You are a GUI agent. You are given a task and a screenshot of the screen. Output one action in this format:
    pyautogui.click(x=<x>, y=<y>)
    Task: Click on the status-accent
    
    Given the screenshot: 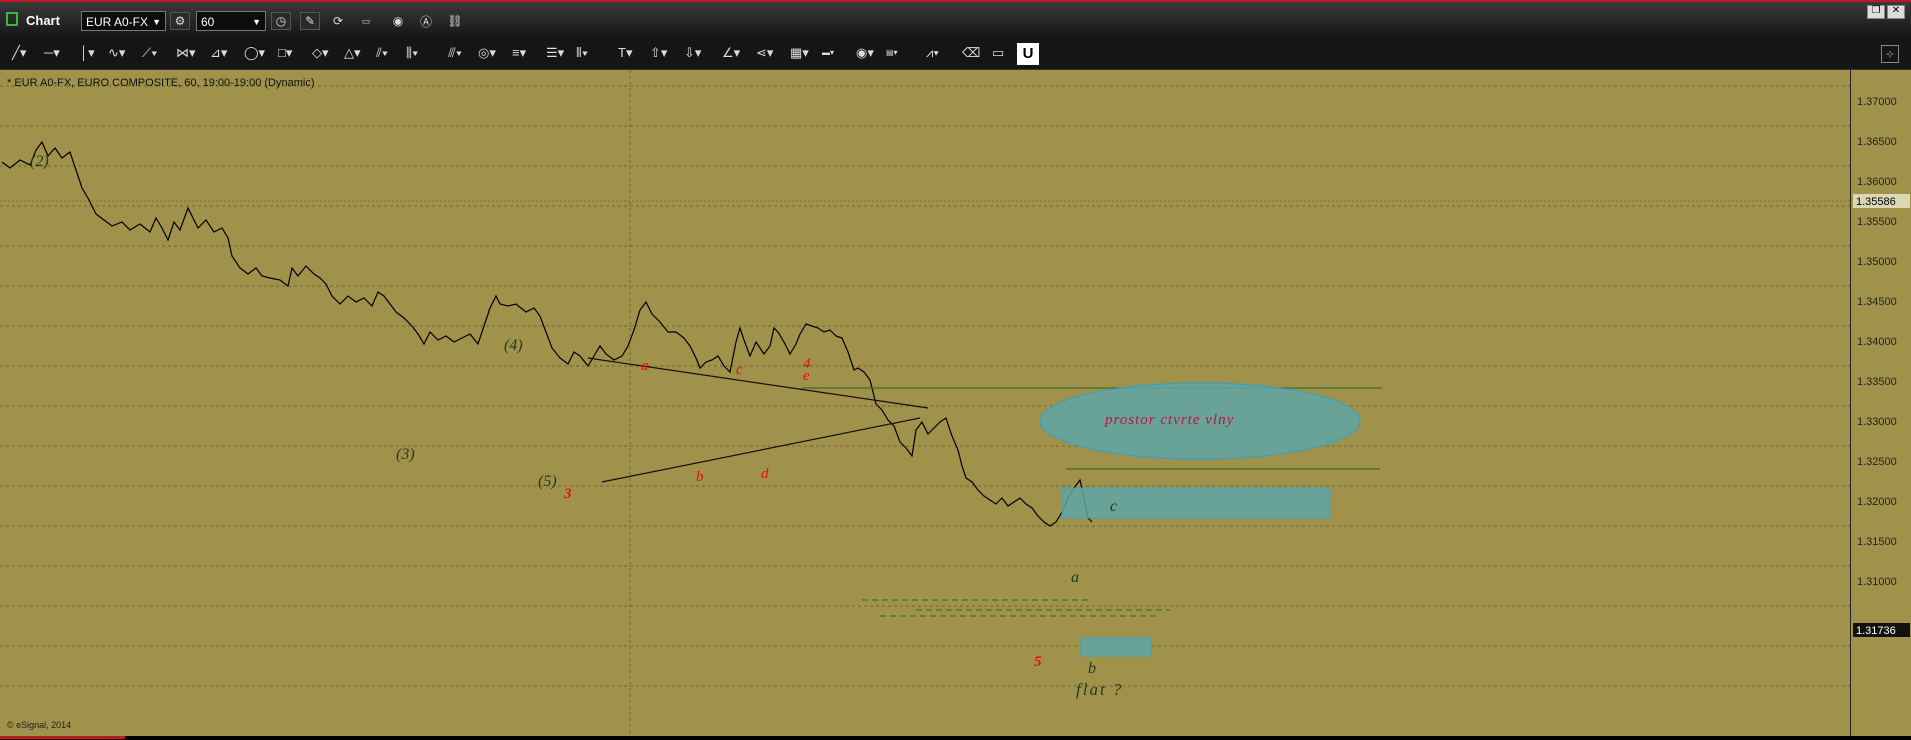 What is the action you would take?
    pyautogui.click(x=62, y=737)
    